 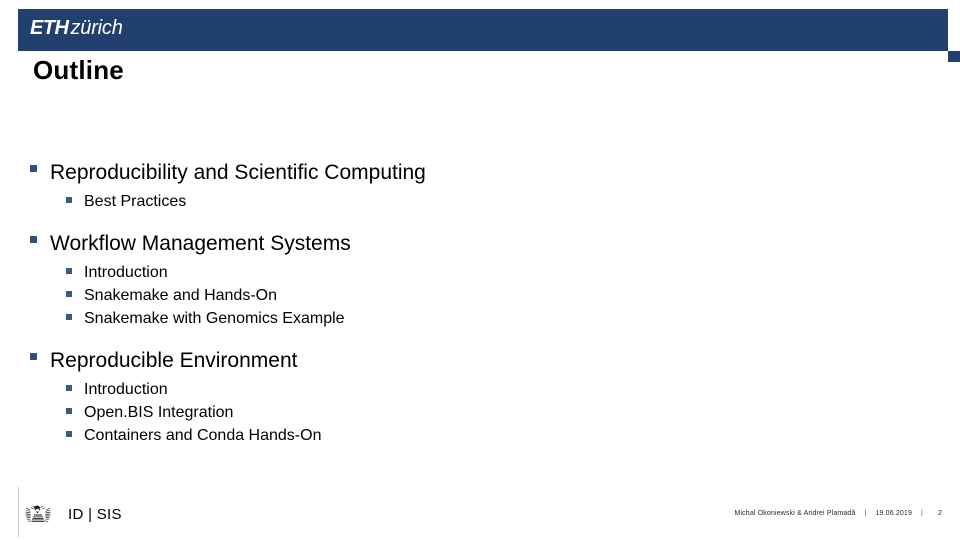 I want to click on outline-subitem-row: Snakemake and Hands-On, so click(x=488, y=295).